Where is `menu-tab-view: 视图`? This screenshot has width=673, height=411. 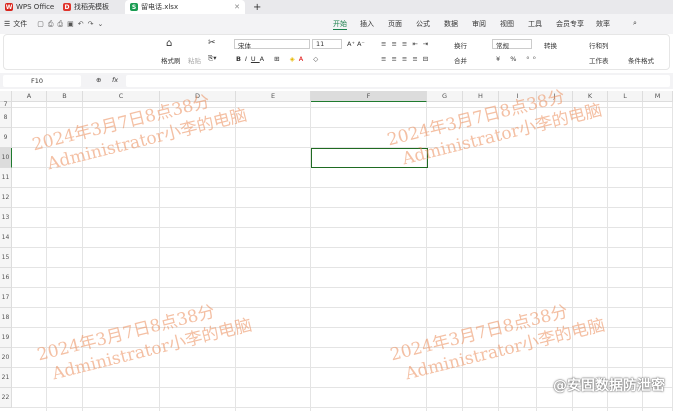 menu-tab-view: 视图 is located at coordinates (507, 24).